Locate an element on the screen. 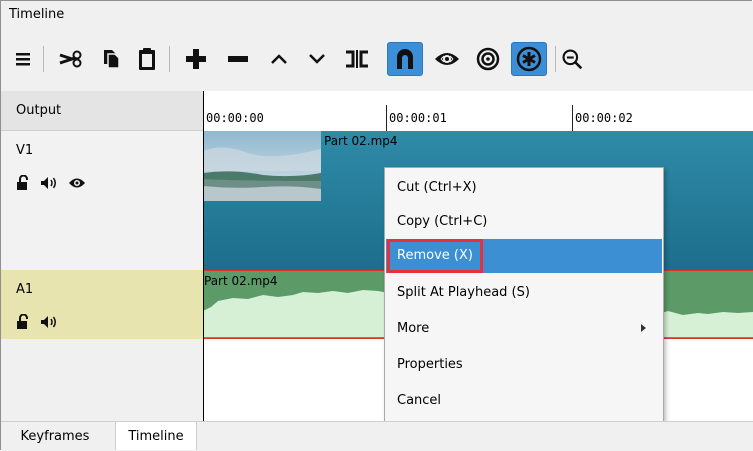 The image size is (753, 451). overwrite-icon is located at coordinates (317, 59).